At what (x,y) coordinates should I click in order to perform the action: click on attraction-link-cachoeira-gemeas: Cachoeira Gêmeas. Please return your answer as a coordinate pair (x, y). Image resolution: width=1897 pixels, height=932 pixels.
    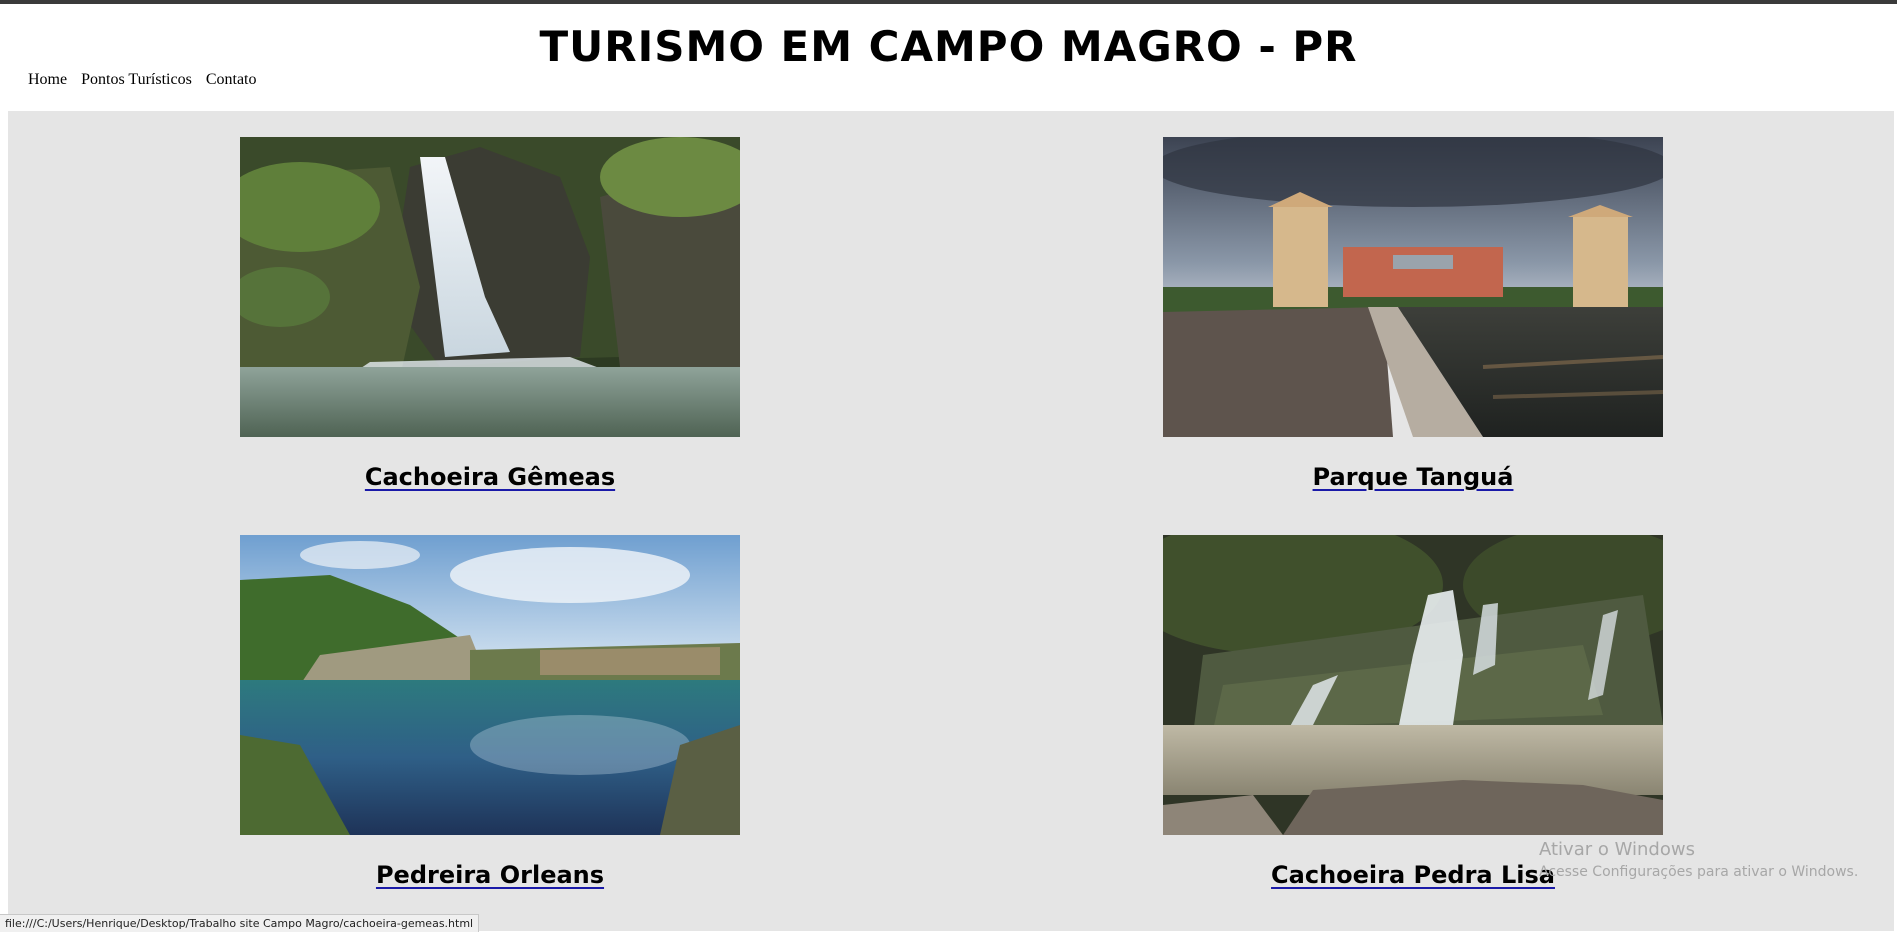
    Looking at the image, I should click on (490, 477).